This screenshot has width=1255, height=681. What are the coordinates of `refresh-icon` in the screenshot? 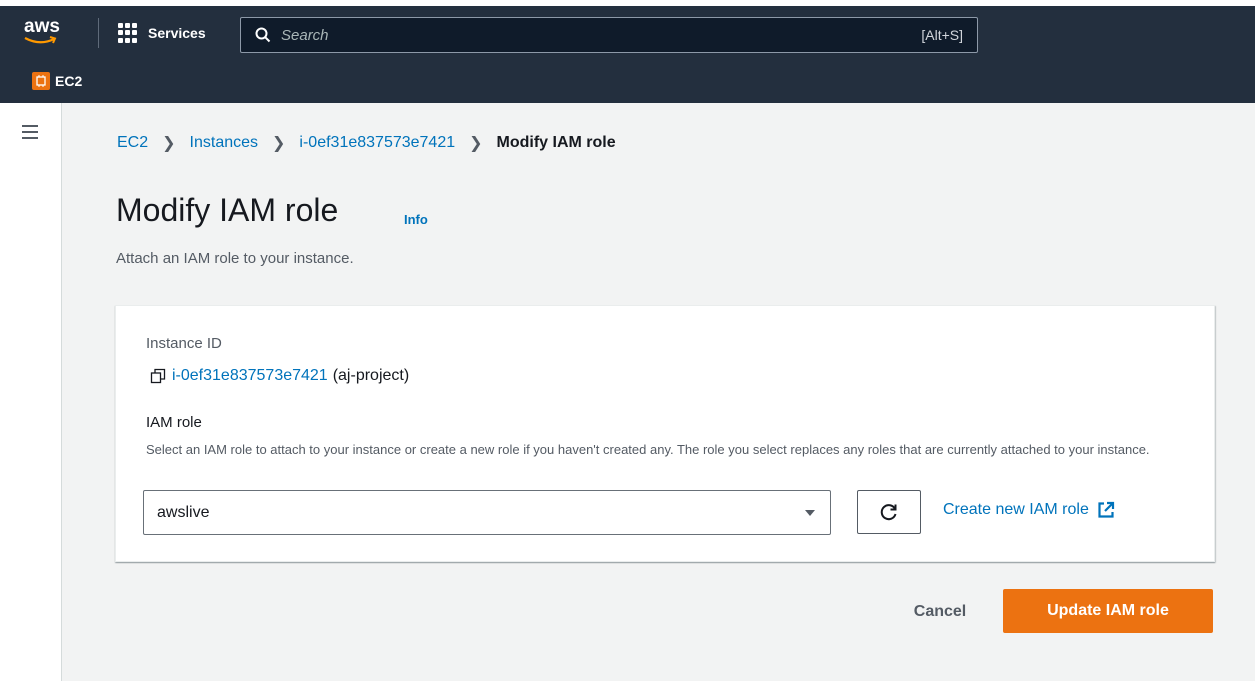 It's located at (888, 512).